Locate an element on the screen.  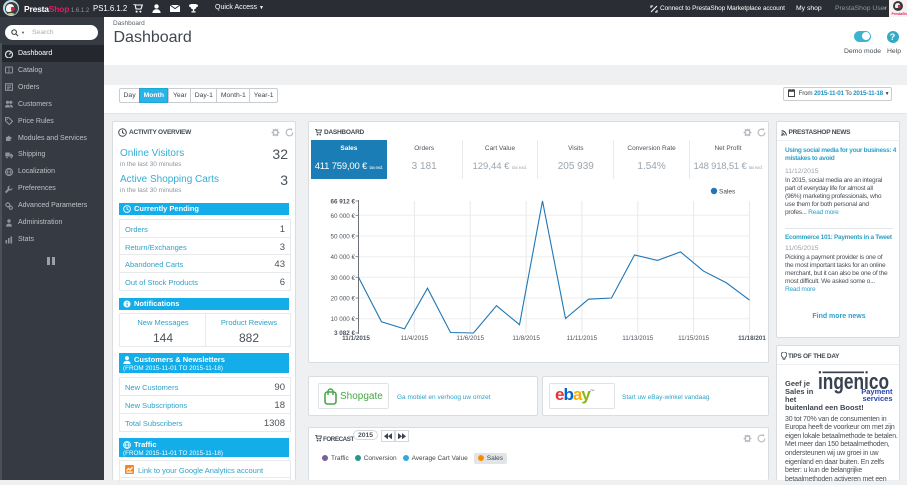
svg-text: 11/4/2015 is located at coordinates (415, 338).